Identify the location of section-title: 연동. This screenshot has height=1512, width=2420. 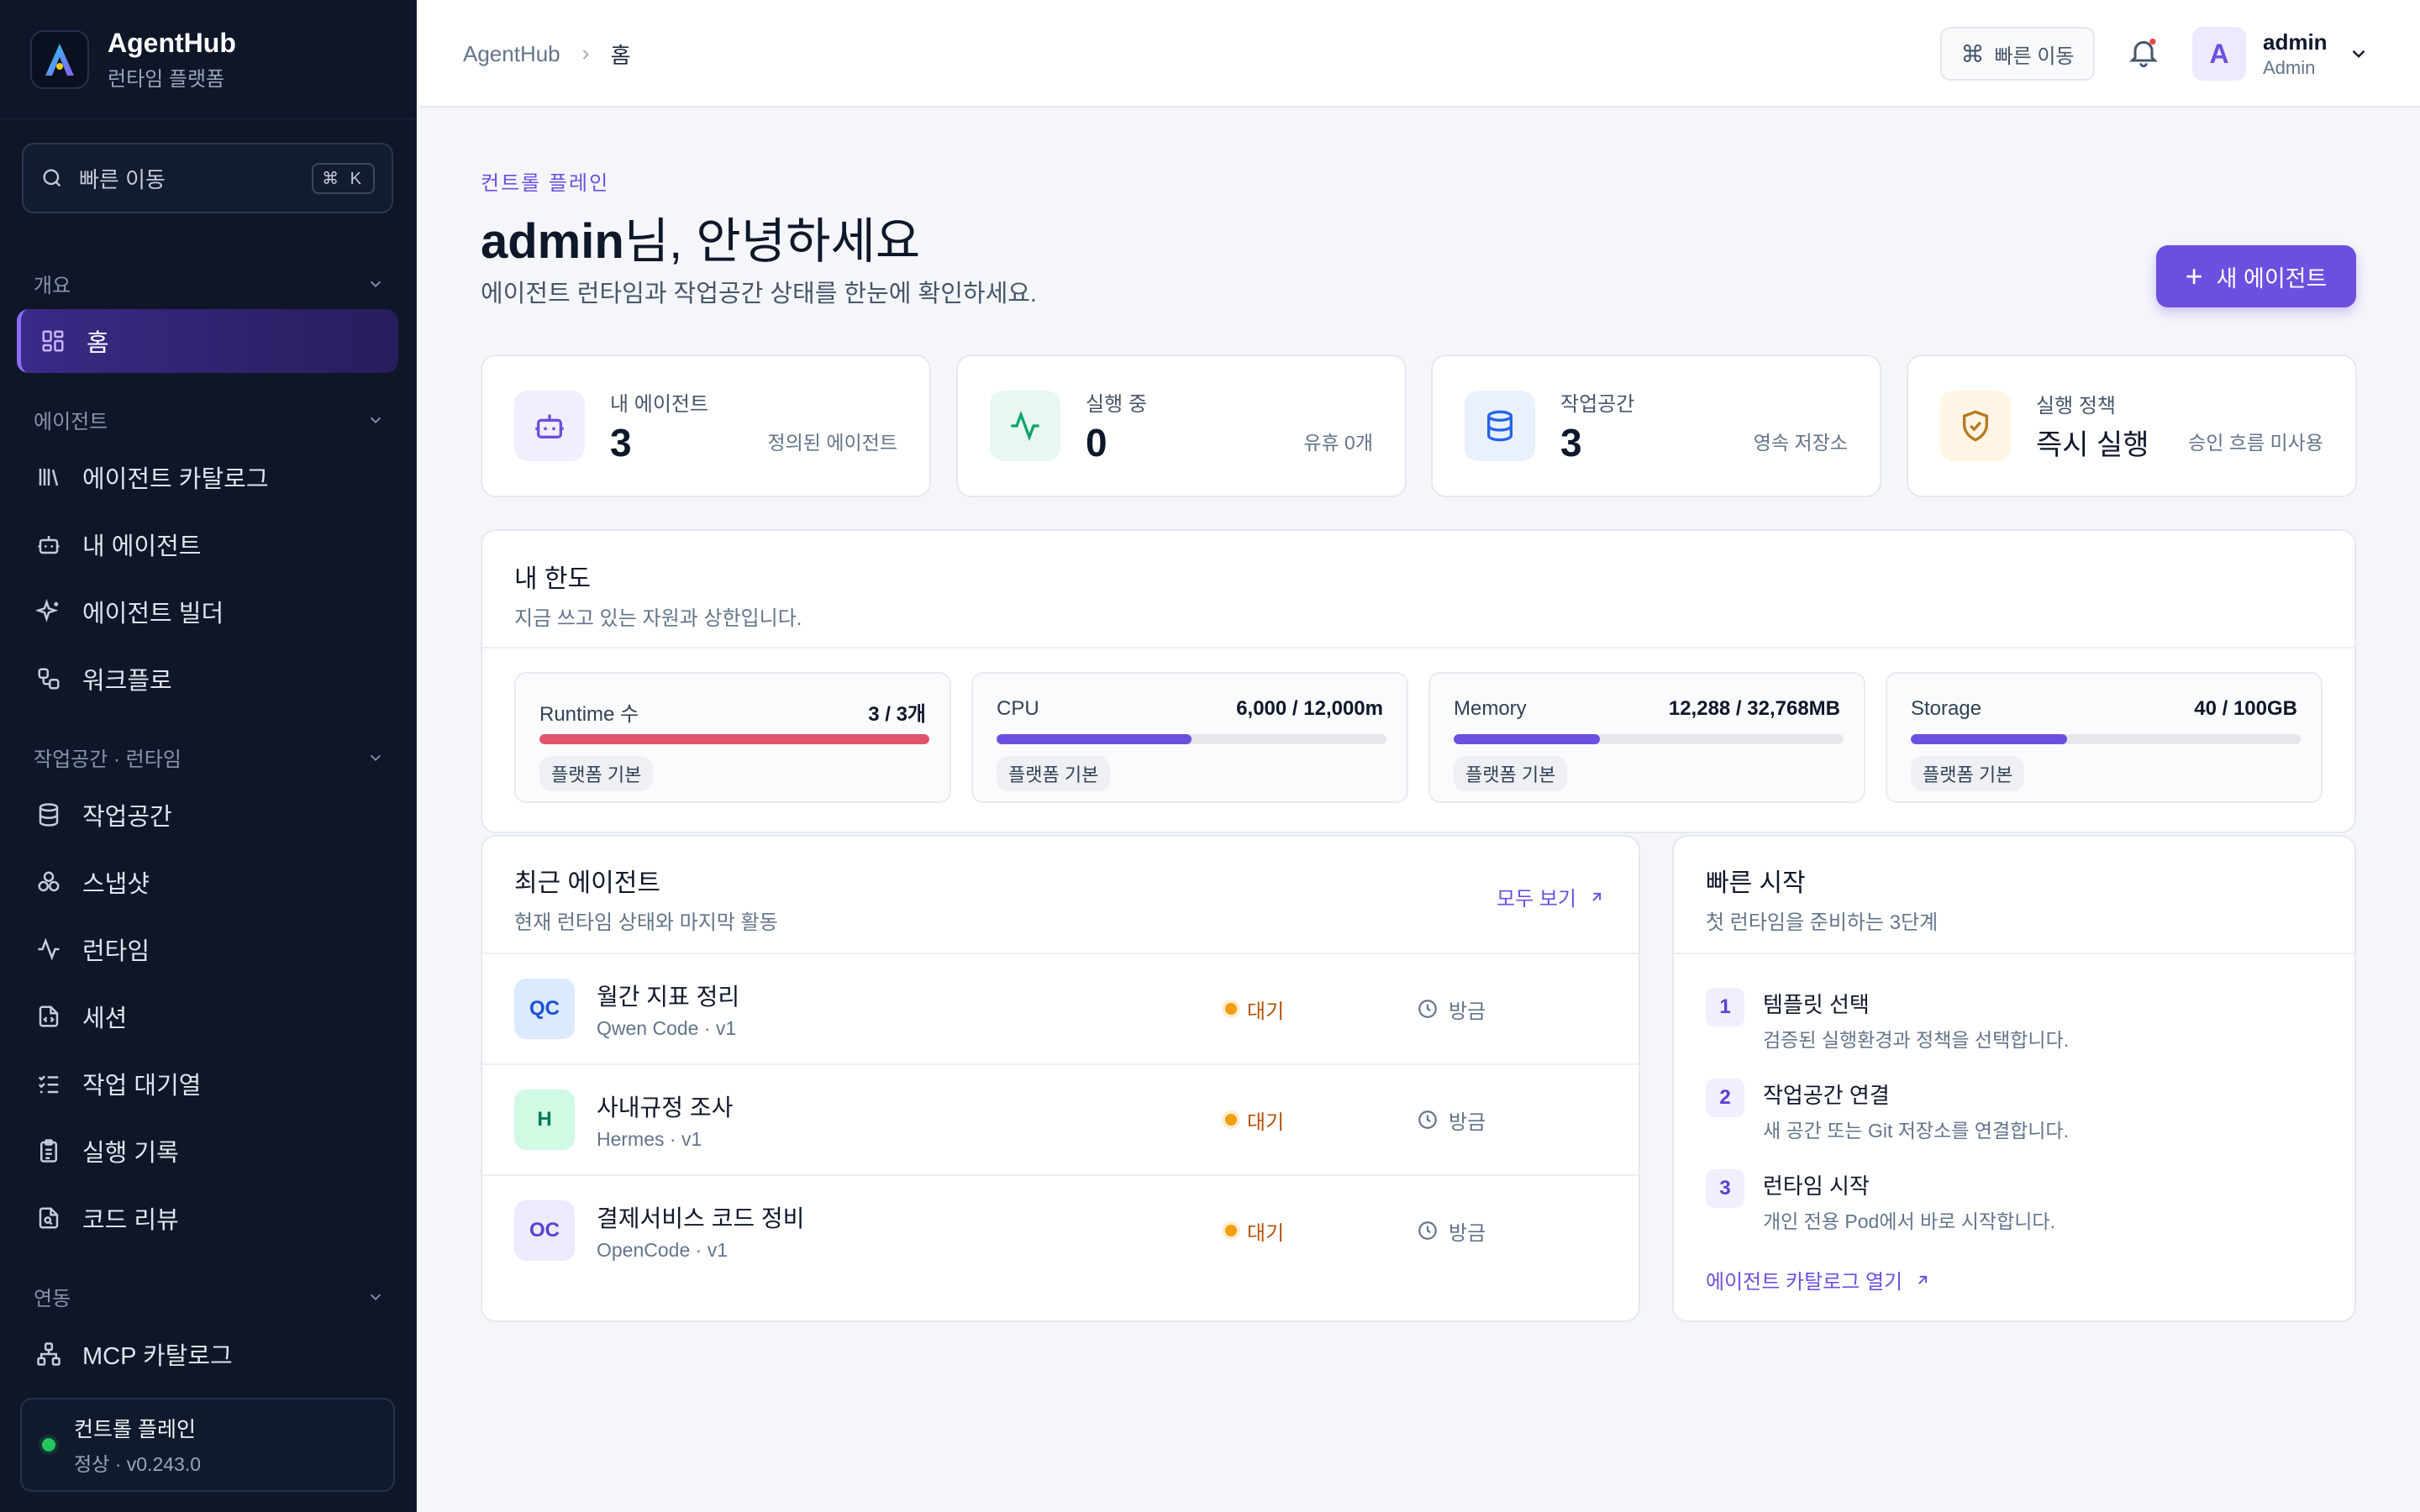
(52, 1299).